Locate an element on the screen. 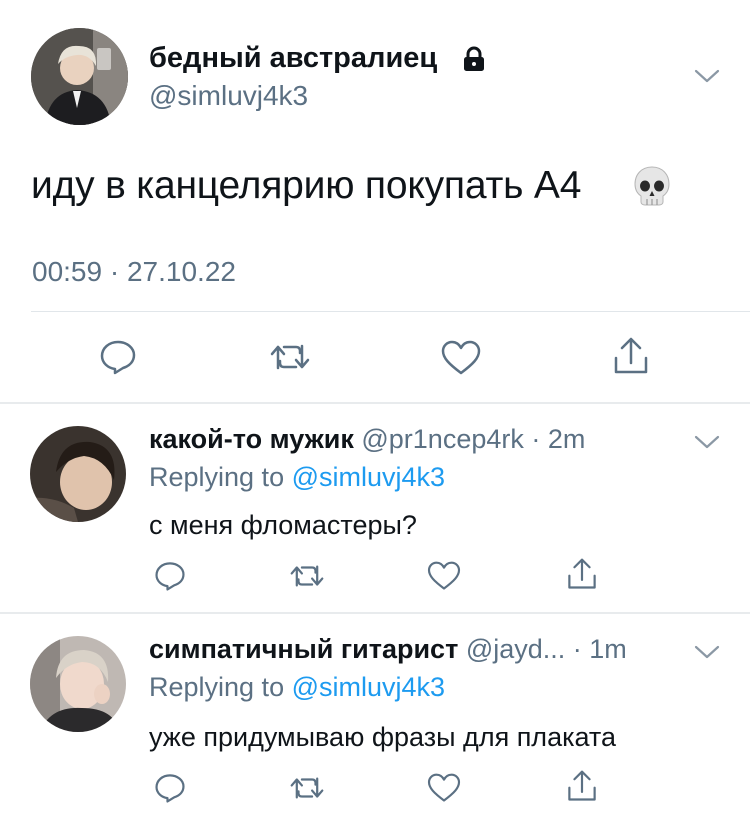  tweet-text: иду в канцелярию покупать А4 is located at coordinates (306, 185).